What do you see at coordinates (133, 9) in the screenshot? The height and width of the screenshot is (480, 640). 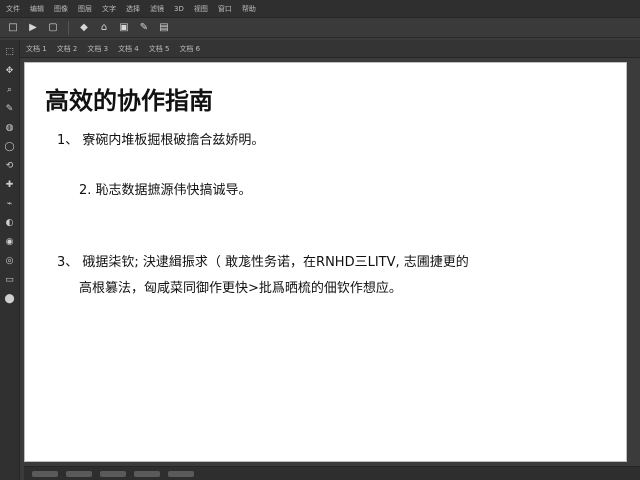 I see `menu-select: 选择` at bounding box center [133, 9].